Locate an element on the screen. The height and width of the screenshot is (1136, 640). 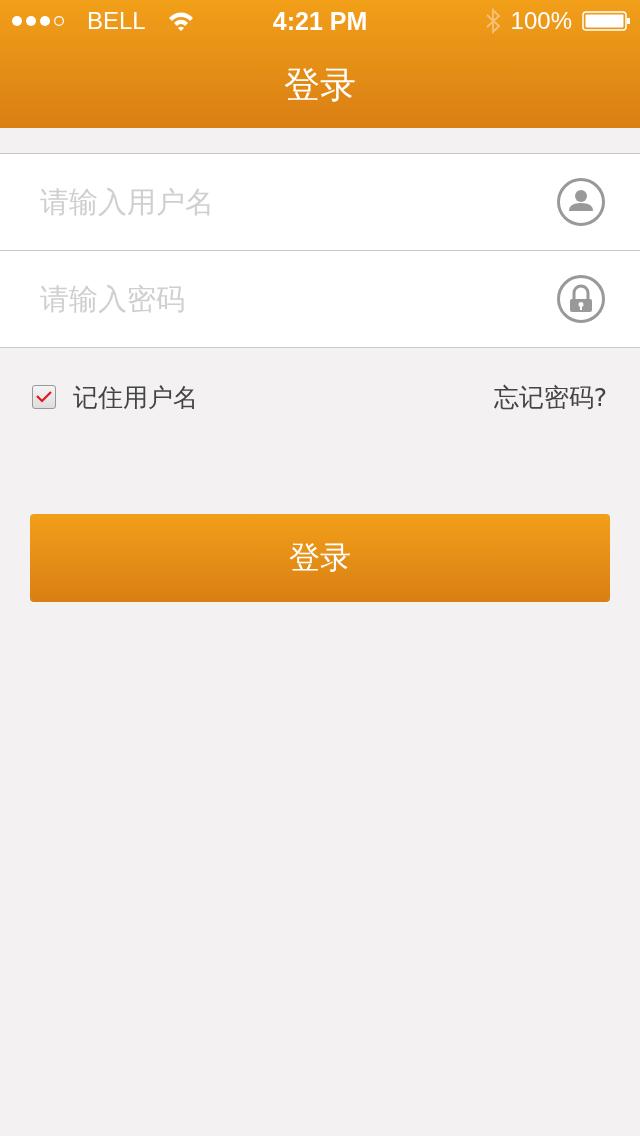
clock-time: 4:21 PM is located at coordinates (320, 21).